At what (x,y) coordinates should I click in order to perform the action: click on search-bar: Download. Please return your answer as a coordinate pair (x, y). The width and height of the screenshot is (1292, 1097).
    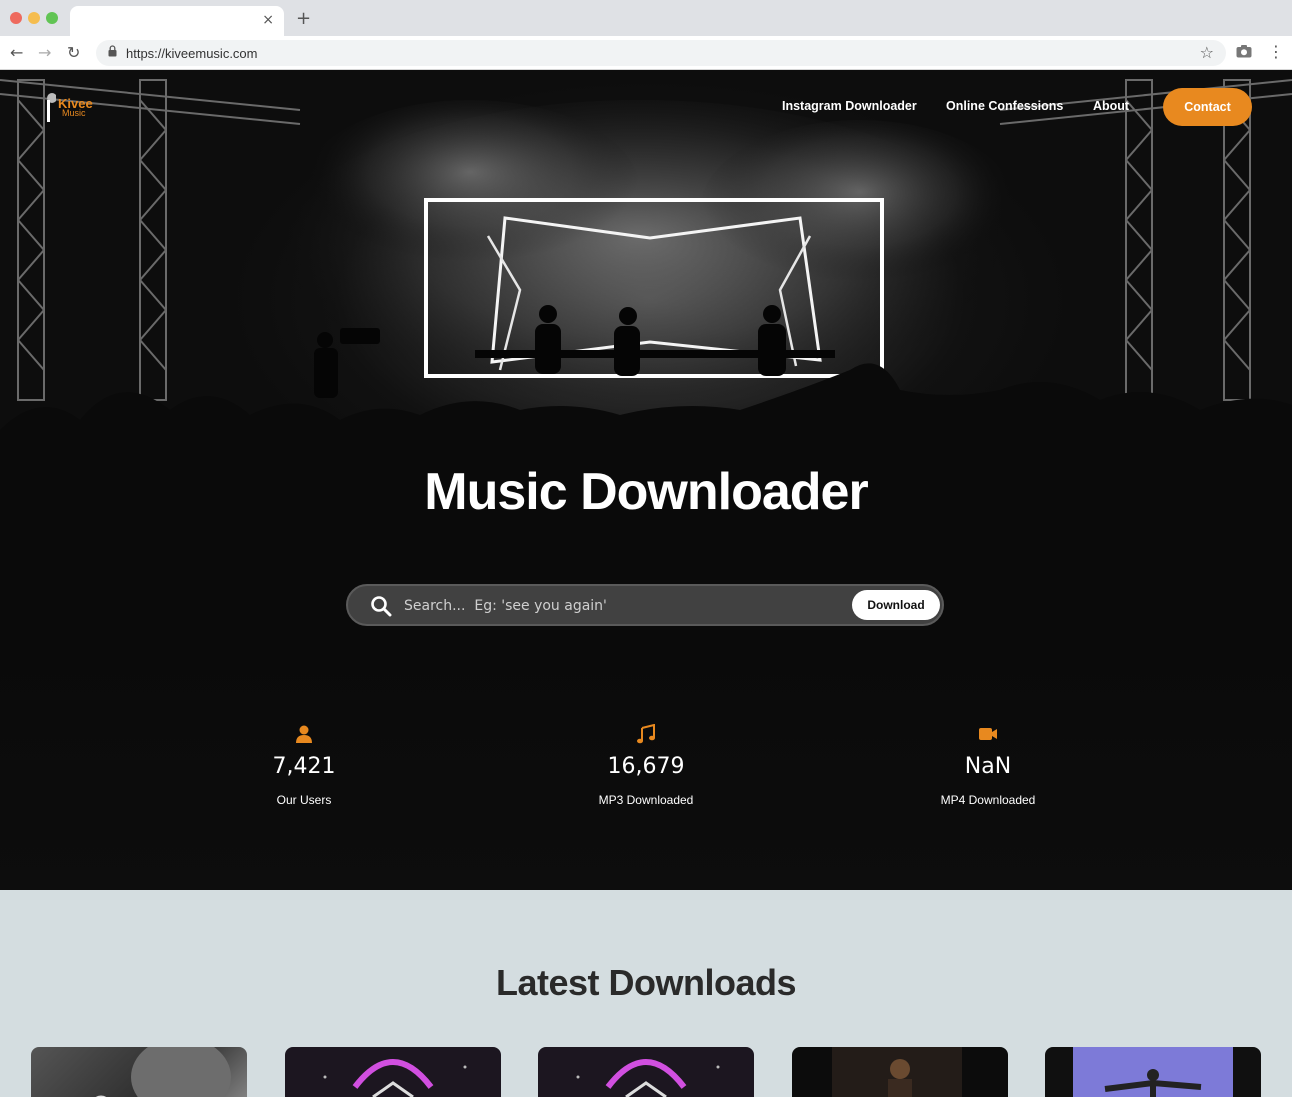
    Looking at the image, I should click on (645, 605).